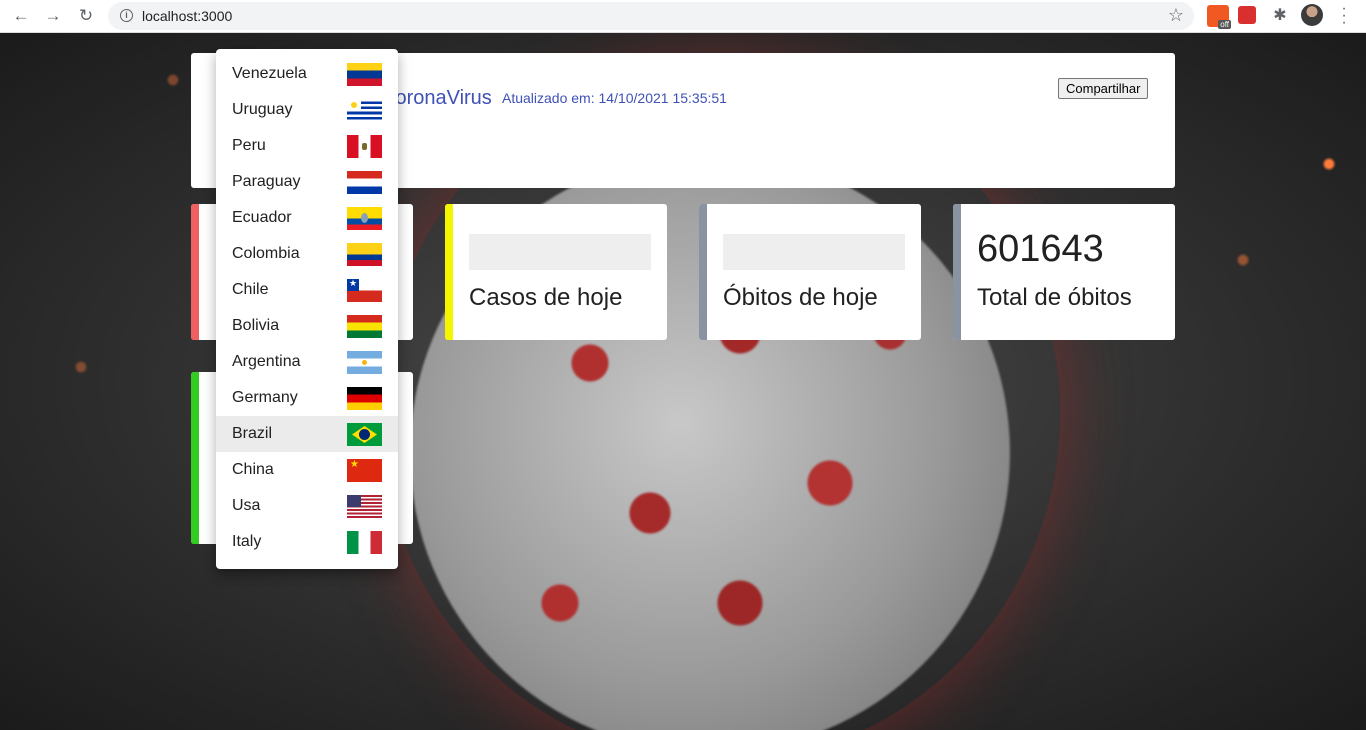  I want to click on argentina-flag-icon, so click(364, 362).